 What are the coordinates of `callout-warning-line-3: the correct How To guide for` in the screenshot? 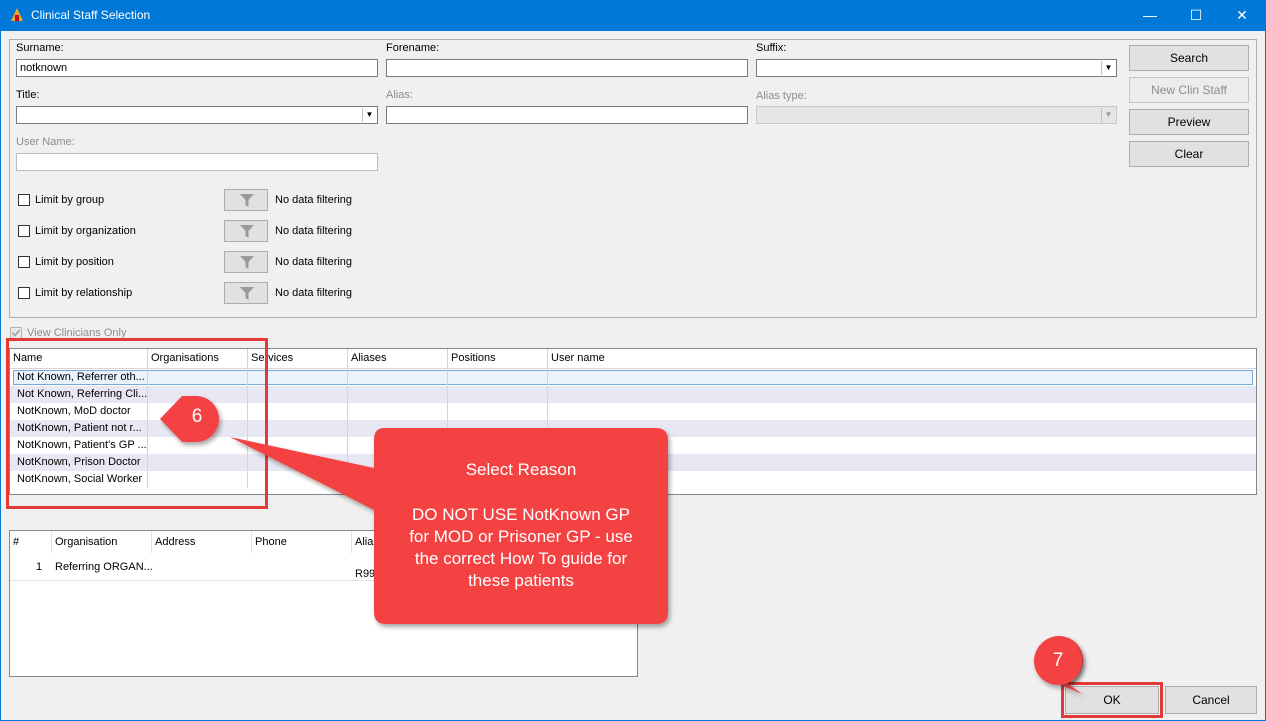 It's located at (521, 558).